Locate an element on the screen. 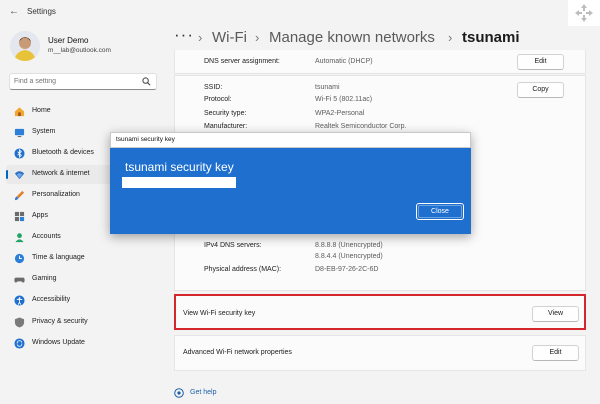 The image size is (600, 404). sidebar-item-gaming: Gaming is located at coordinates (81, 279).